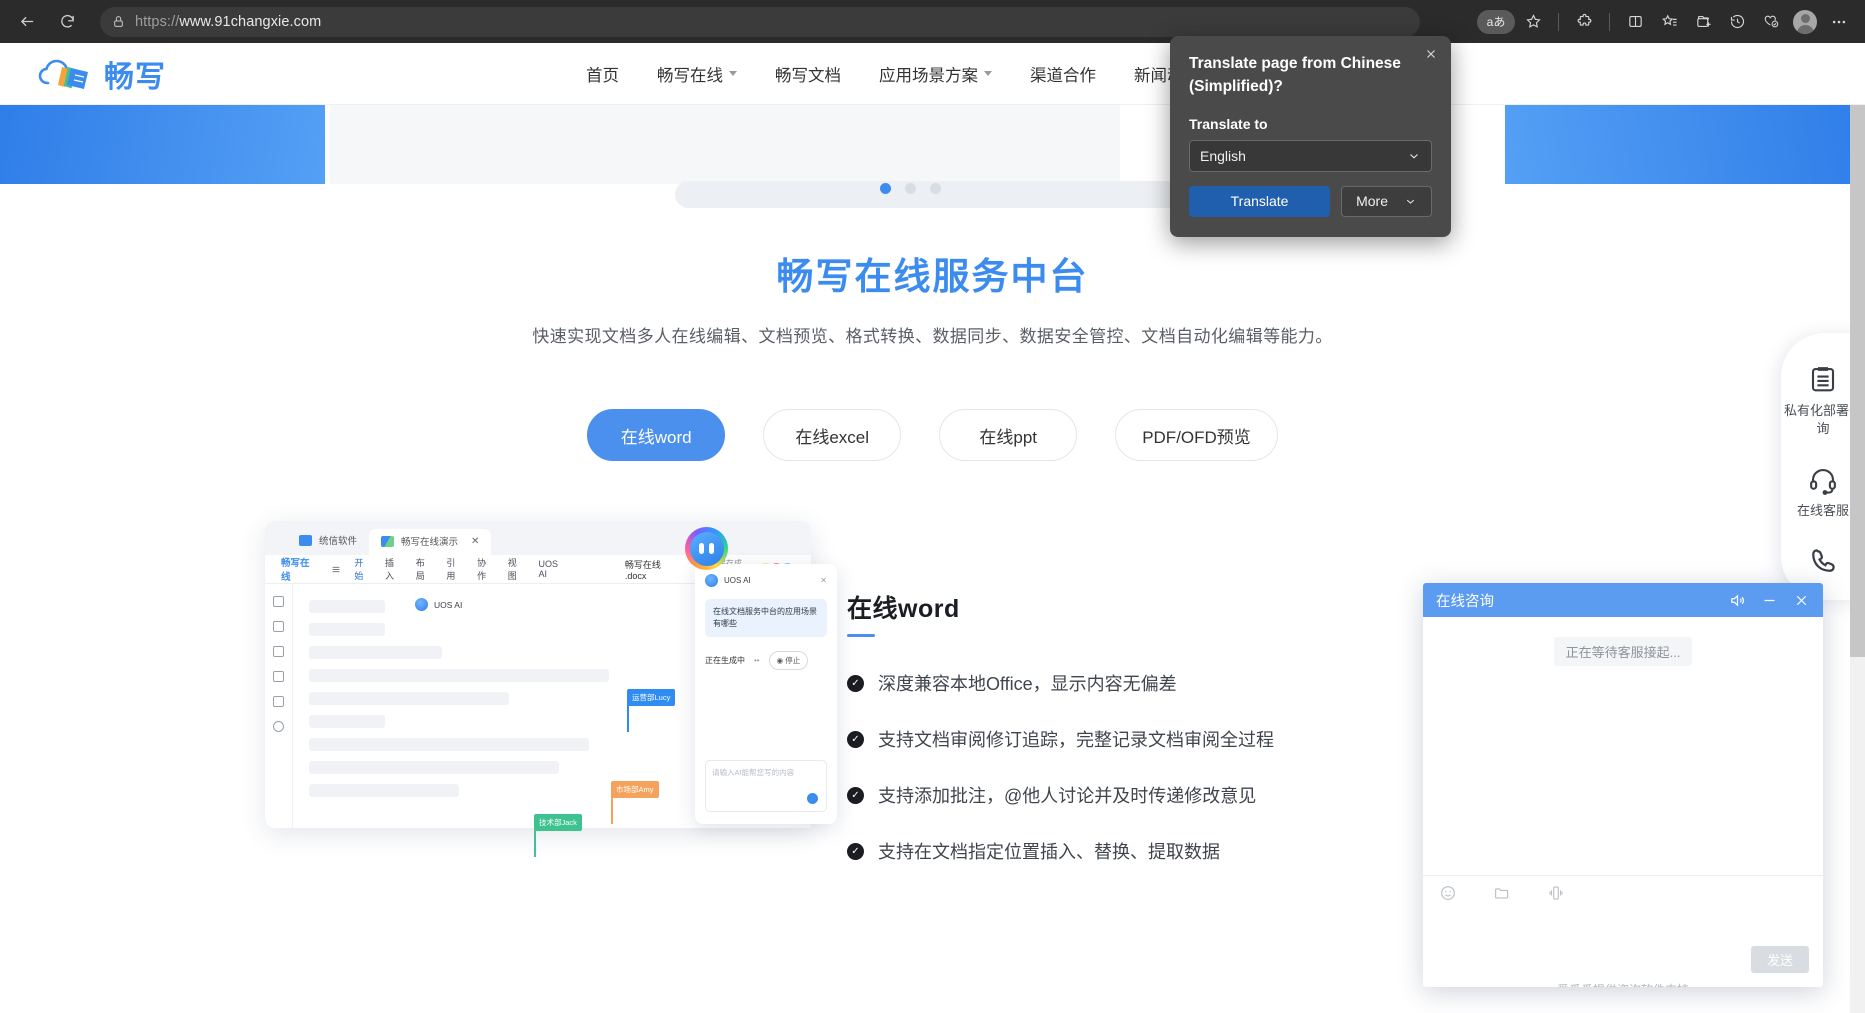  What do you see at coordinates (903, 609) in the screenshot?
I see `feature-title: 在线word` at bounding box center [903, 609].